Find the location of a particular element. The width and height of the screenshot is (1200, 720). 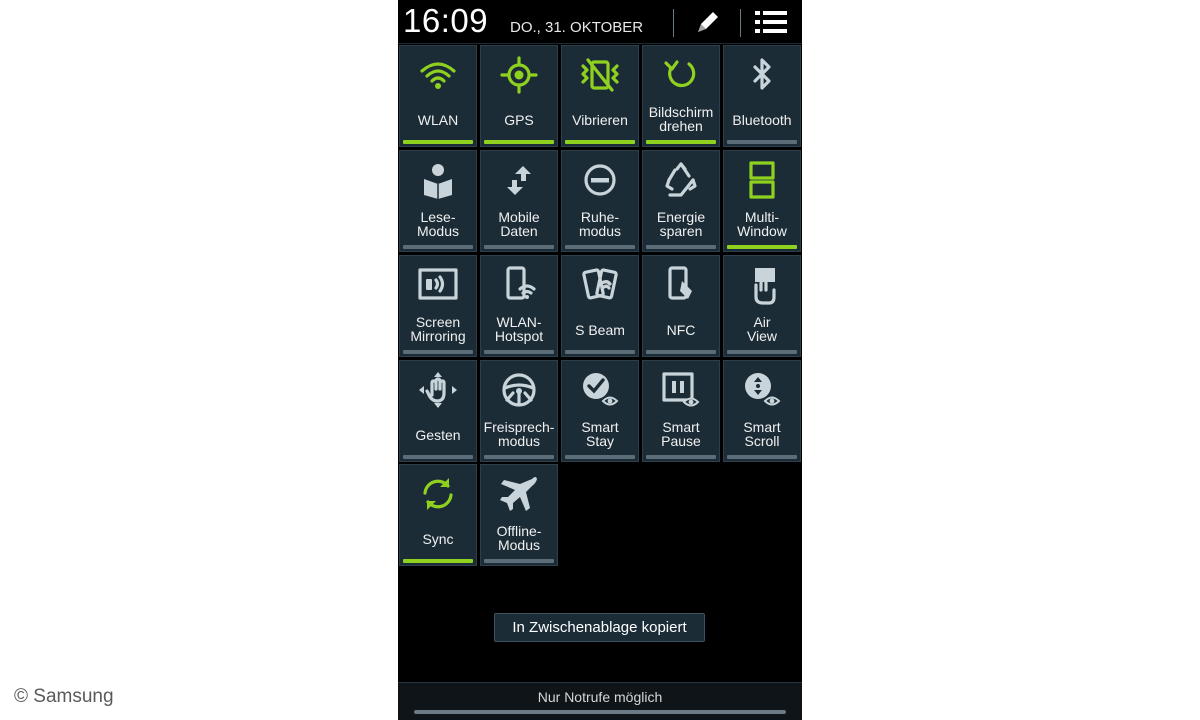

smart-stay-icon is located at coordinates (600, 390).